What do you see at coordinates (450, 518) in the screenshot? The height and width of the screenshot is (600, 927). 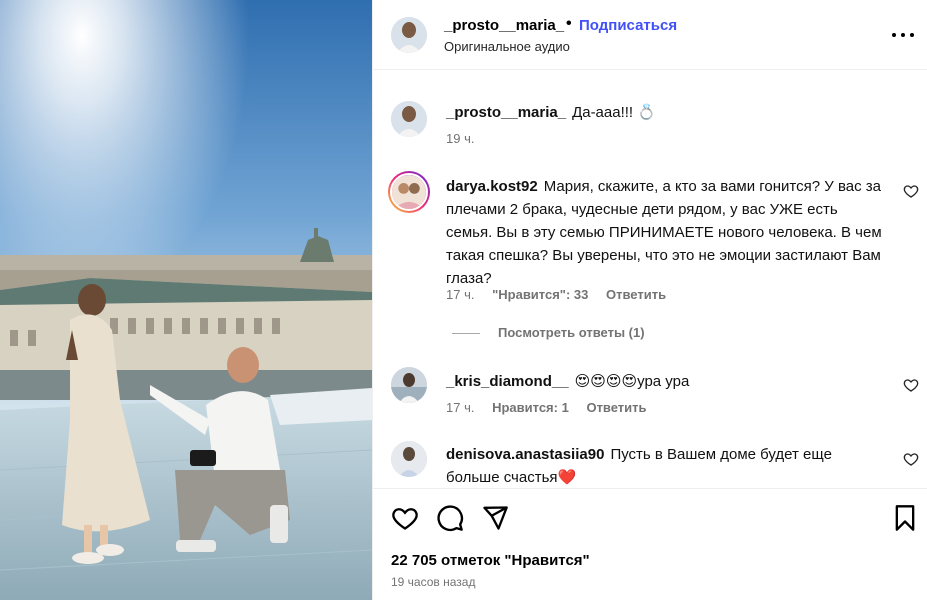 I see `comment-icon` at bounding box center [450, 518].